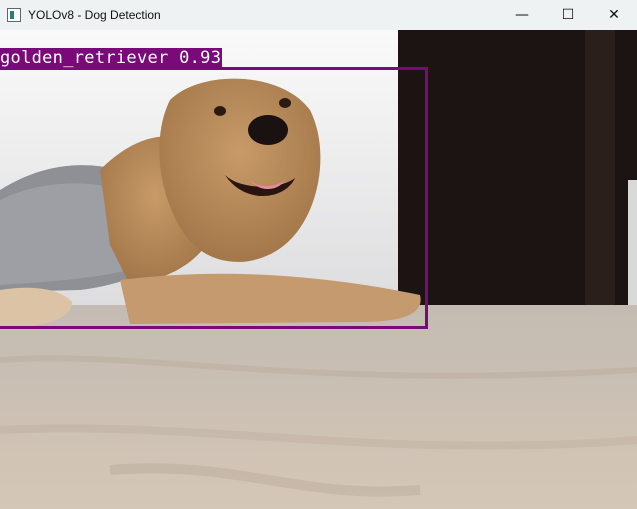  I want to click on close-icon: ✕, so click(614, 15).